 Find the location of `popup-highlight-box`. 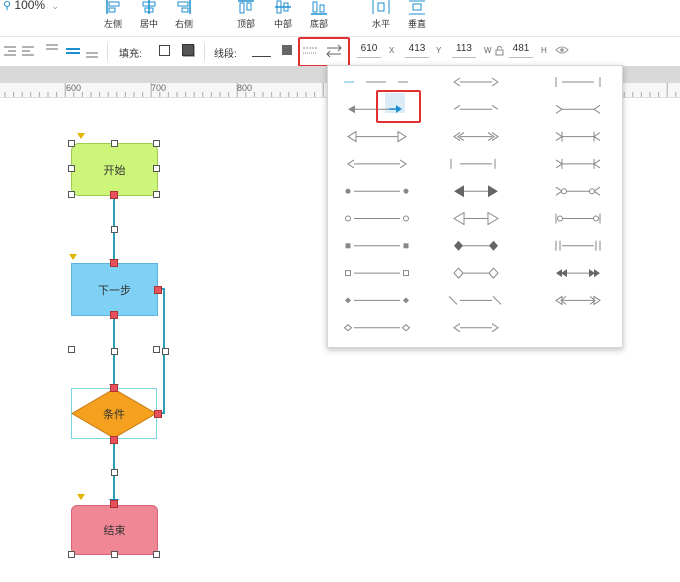

popup-highlight-box is located at coordinates (398, 106).